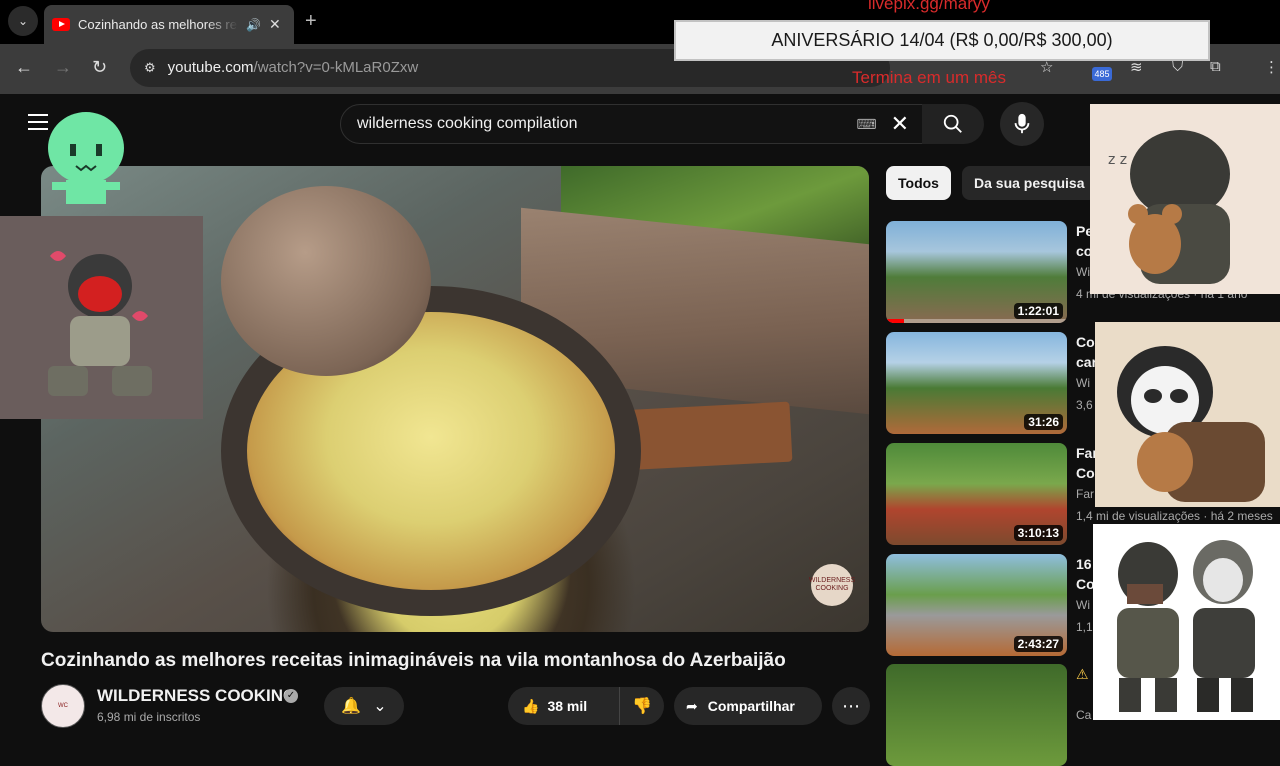 The image size is (1280, 766). Describe the element at coordinates (101, 317) in the screenshot. I see `soldier-sticker` at that location.